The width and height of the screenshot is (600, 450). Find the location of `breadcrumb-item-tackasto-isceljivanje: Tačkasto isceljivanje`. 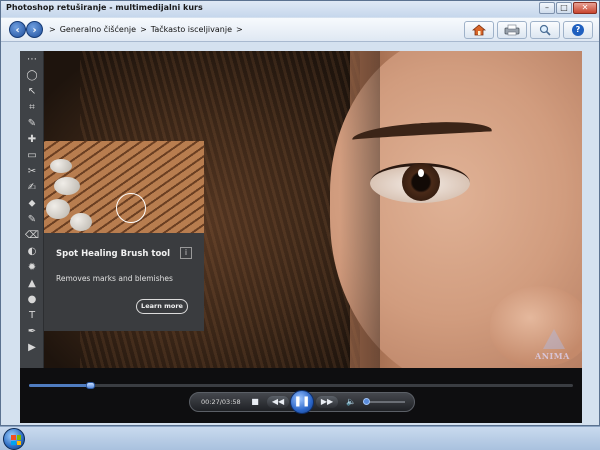

breadcrumb-item-tackasto-isceljivanje: Tačkasto isceljivanje is located at coordinates (191, 29).